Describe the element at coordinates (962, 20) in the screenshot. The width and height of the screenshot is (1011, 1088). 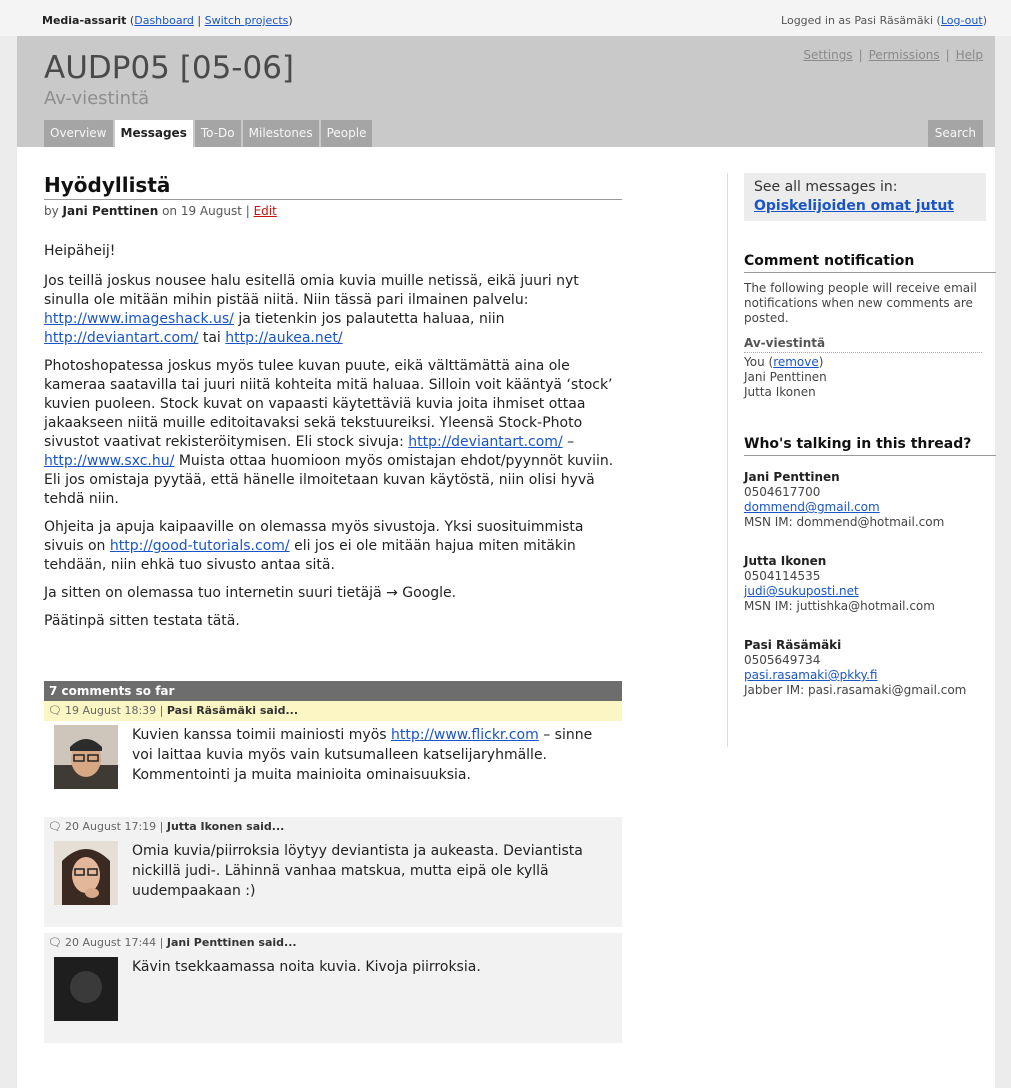
I see `logout-link: Log-out` at that location.